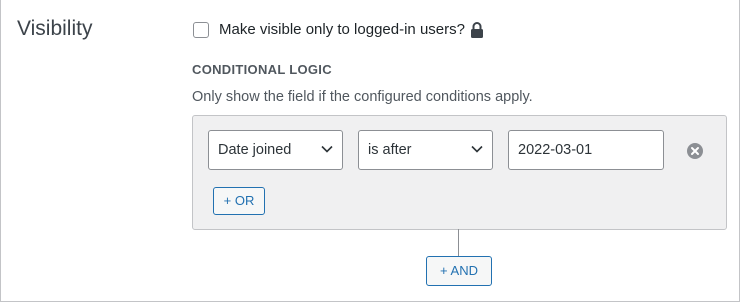 Image resolution: width=740 pixels, height=303 pixels. I want to click on section-label: Visibility, so click(55, 28).